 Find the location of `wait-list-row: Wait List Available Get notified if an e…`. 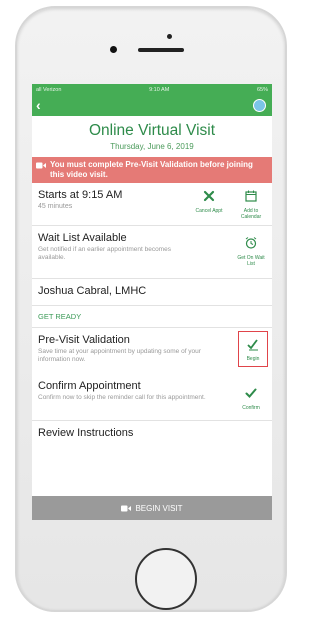

wait-list-row: Wait List Available Get notified if an e… is located at coordinates (152, 252).